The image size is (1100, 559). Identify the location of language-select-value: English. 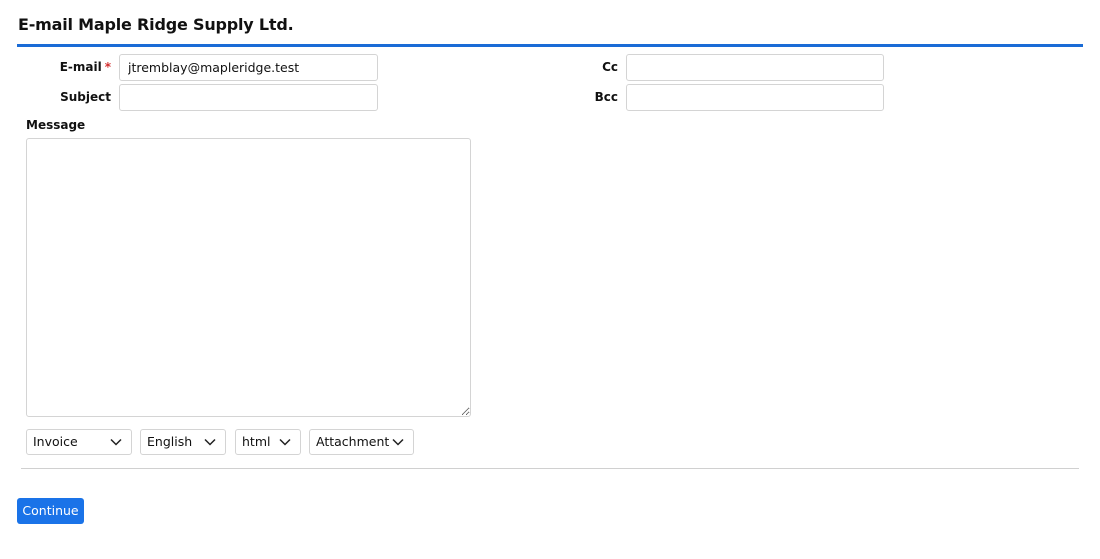
(170, 441).